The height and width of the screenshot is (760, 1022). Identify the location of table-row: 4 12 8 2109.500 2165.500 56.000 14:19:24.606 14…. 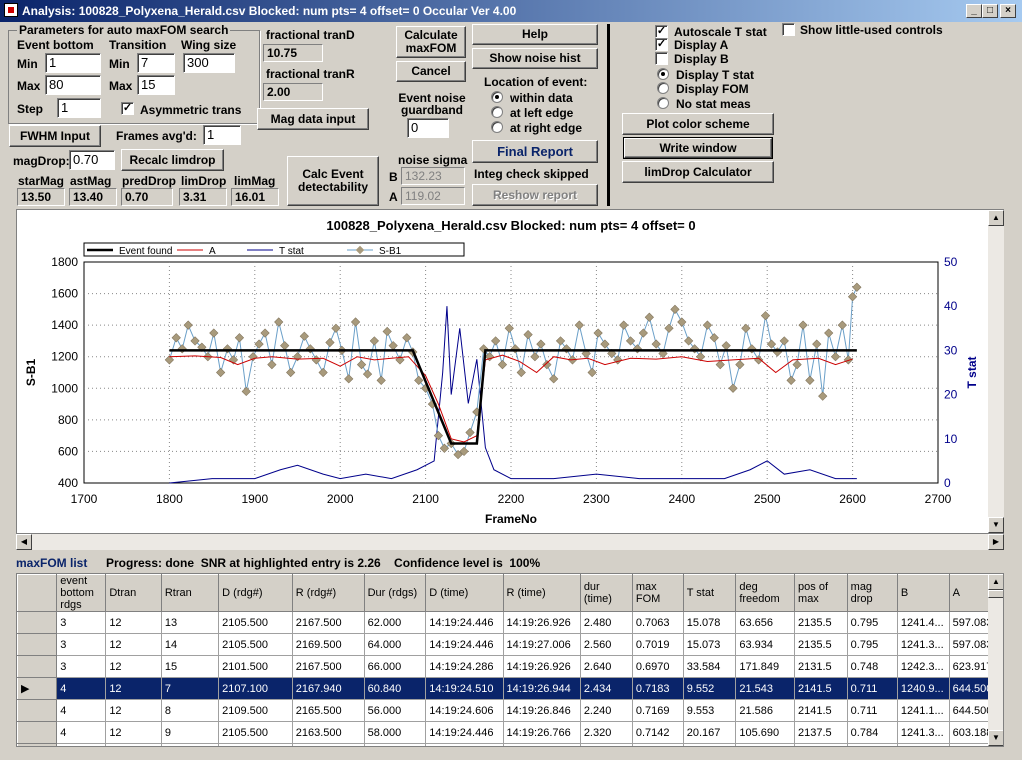
(510, 710).